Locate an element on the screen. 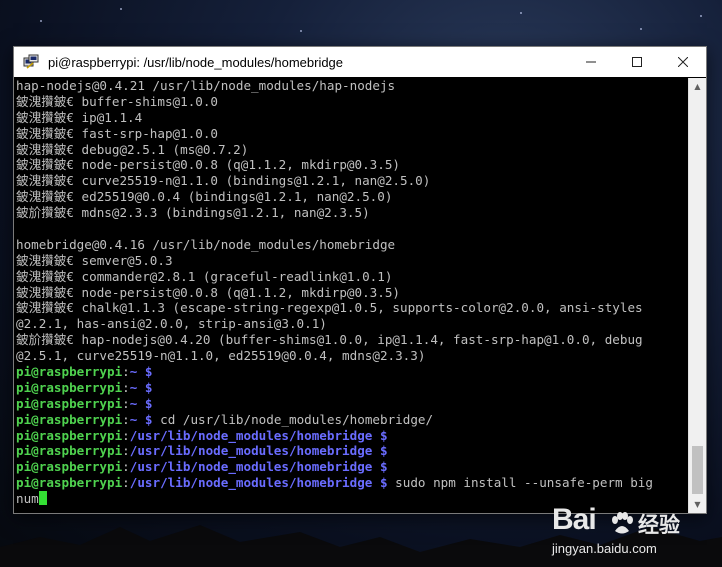 Image resolution: width=722 pixels, height=567 pixels. watermark-url: jingyan.baidu.com is located at coordinates (604, 548).